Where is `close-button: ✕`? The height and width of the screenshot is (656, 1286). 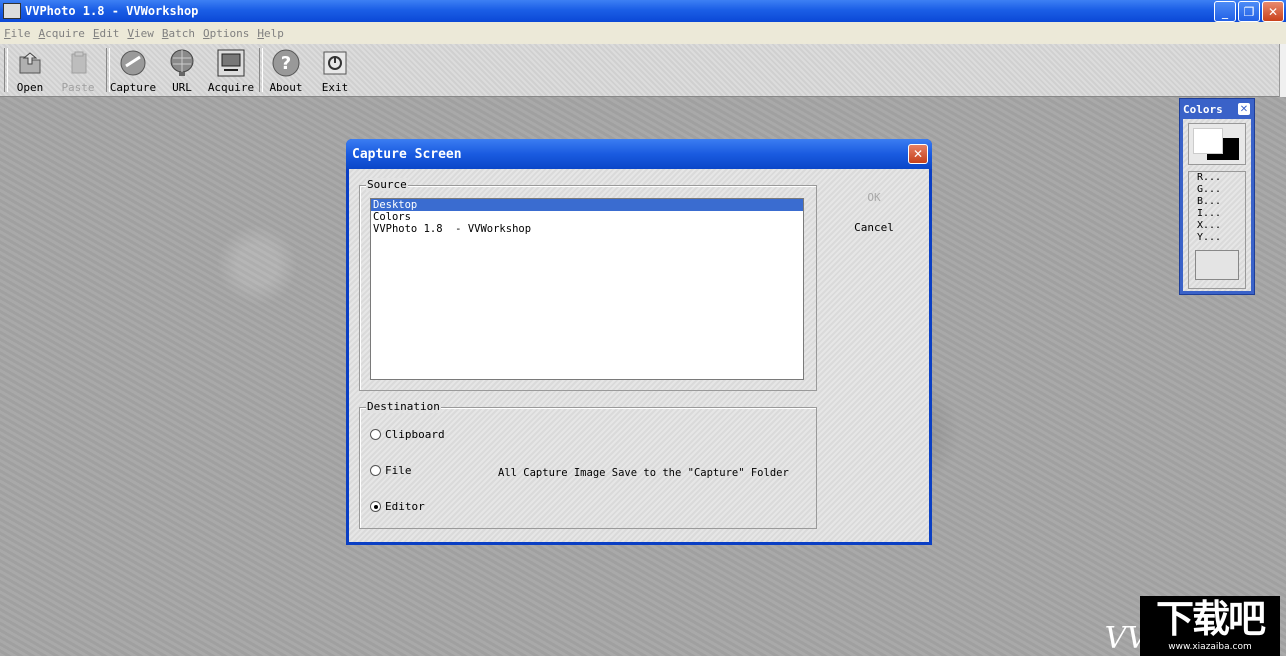 close-button: ✕ is located at coordinates (1273, 11).